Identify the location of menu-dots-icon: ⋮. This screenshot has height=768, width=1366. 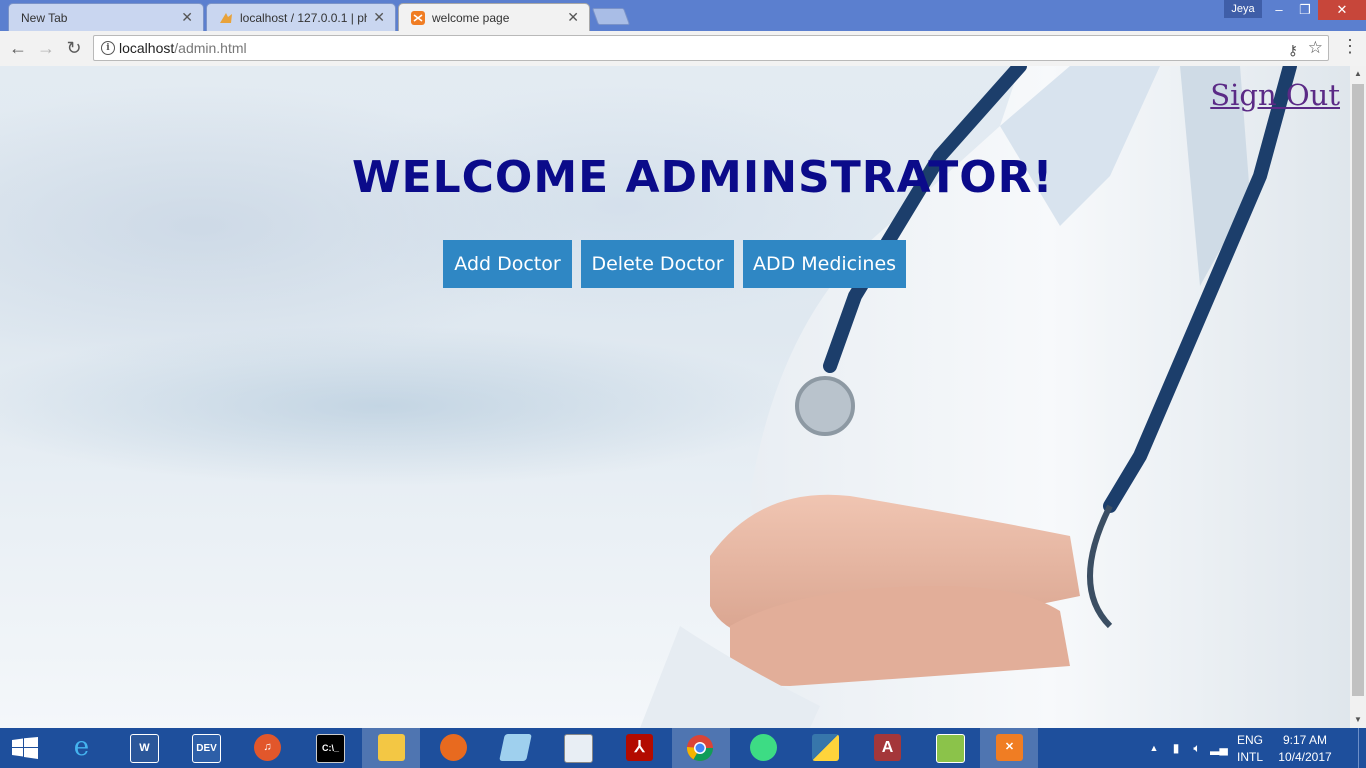
(1350, 48).